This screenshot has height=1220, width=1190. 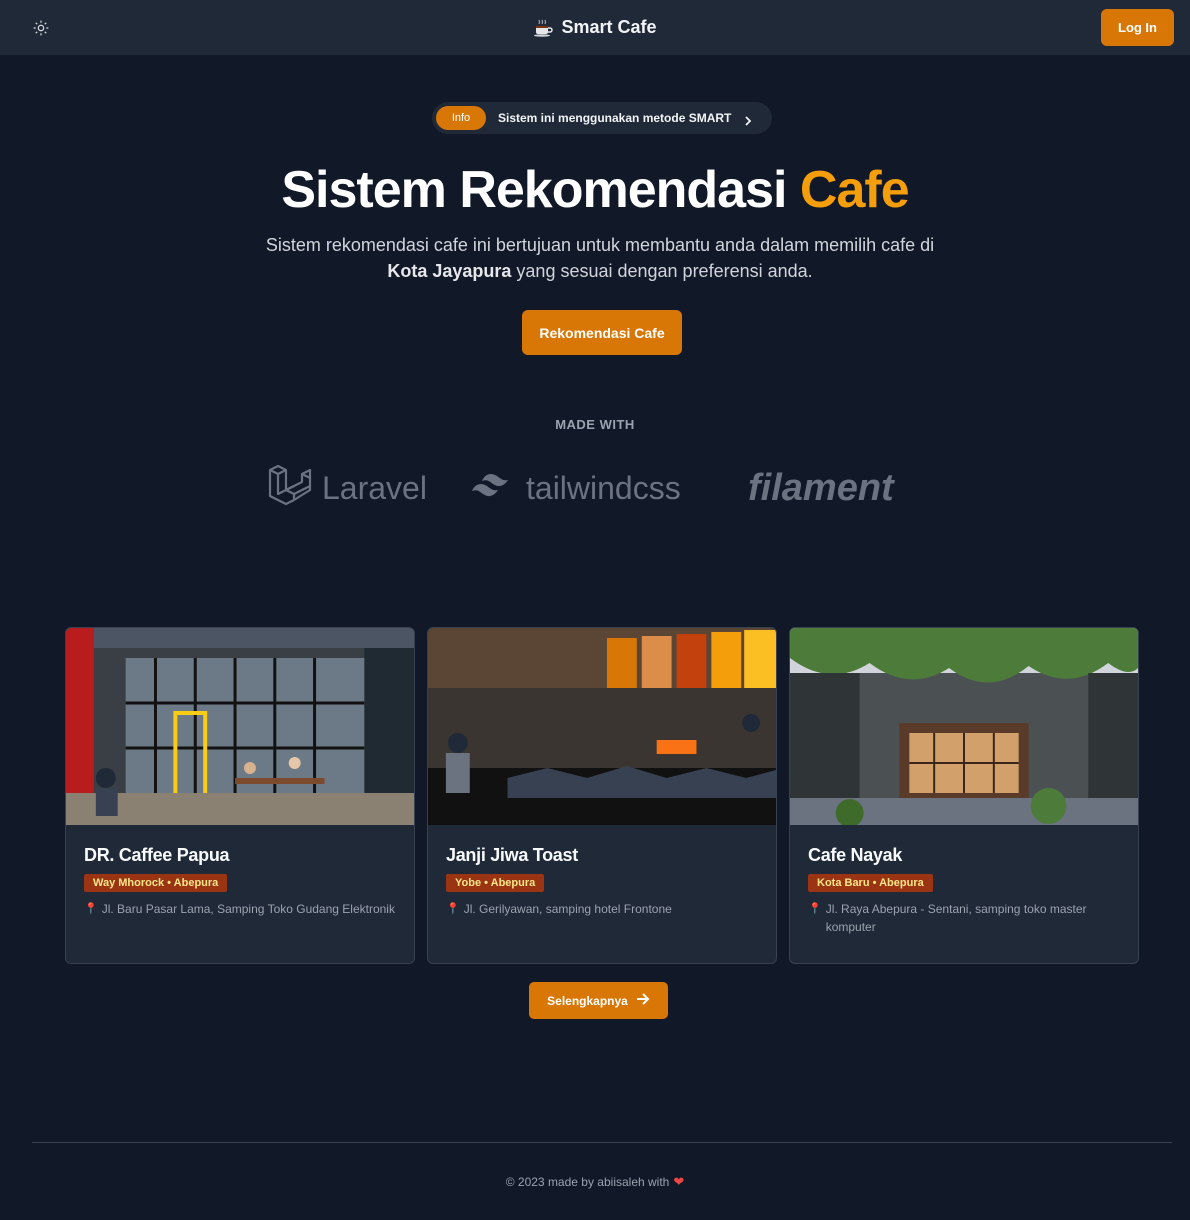 What do you see at coordinates (512, 855) in the screenshot?
I see `cafe-name: Janji Jiwa Toast` at bounding box center [512, 855].